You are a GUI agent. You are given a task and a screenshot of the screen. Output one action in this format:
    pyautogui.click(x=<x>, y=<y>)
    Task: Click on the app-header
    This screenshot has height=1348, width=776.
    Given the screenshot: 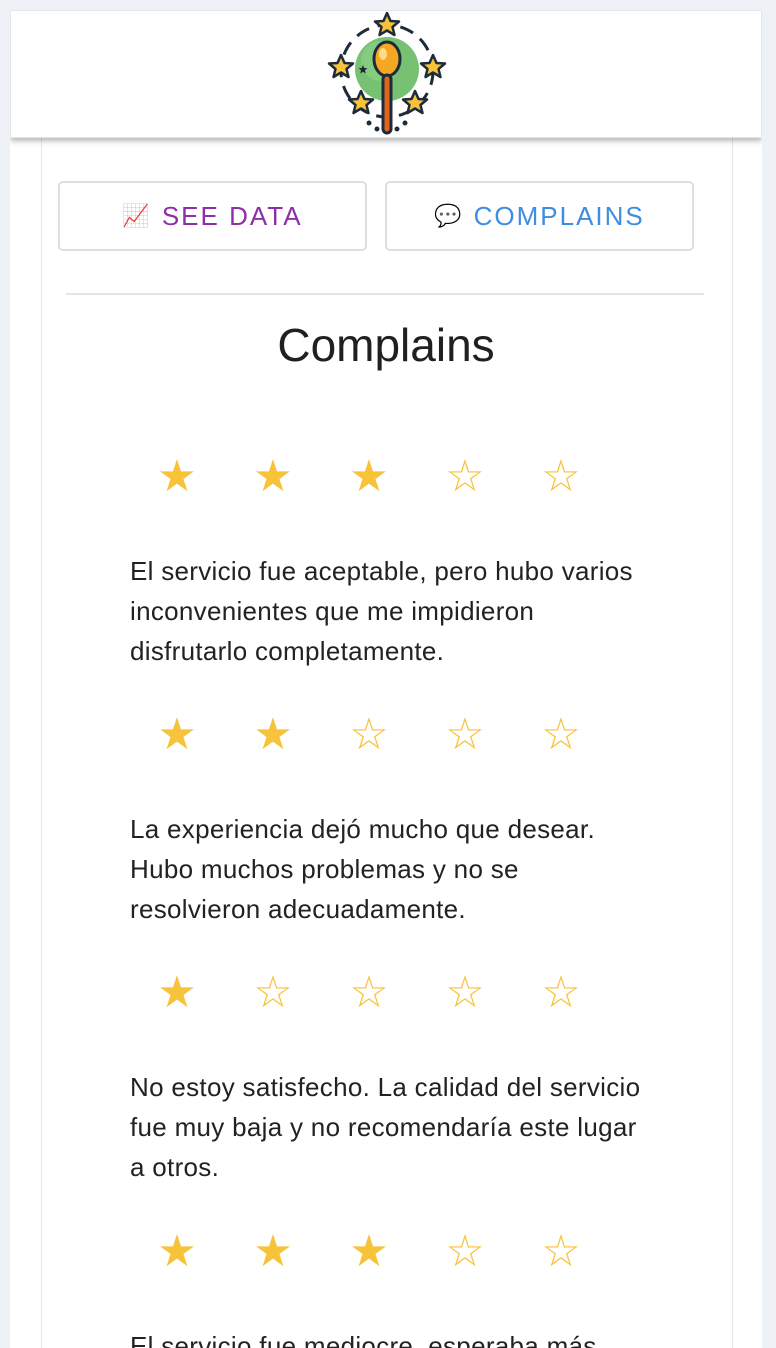 What is the action you would take?
    pyautogui.click(x=386, y=74)
    